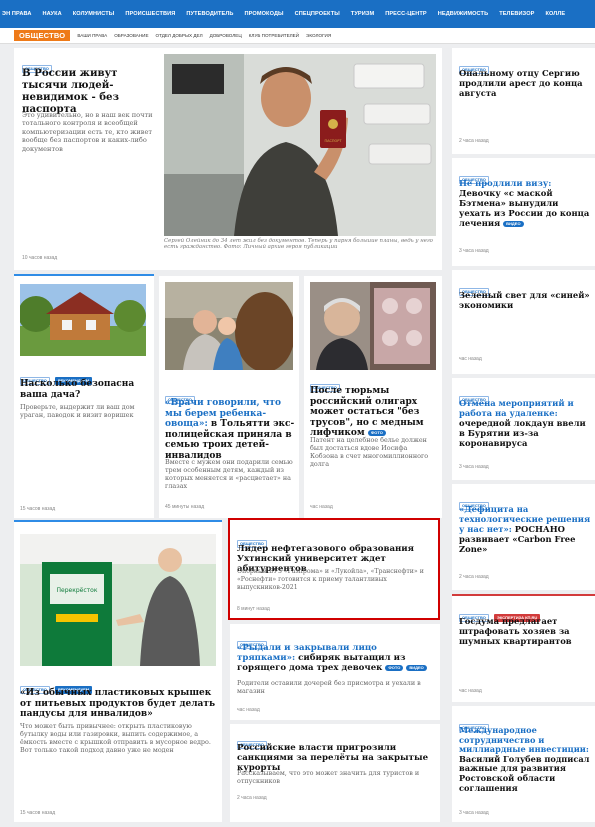 The height and width of the screenshot is (827, 595). I want to click on subnav-item: ВАШИ ПРАВА, so click(92, 35).